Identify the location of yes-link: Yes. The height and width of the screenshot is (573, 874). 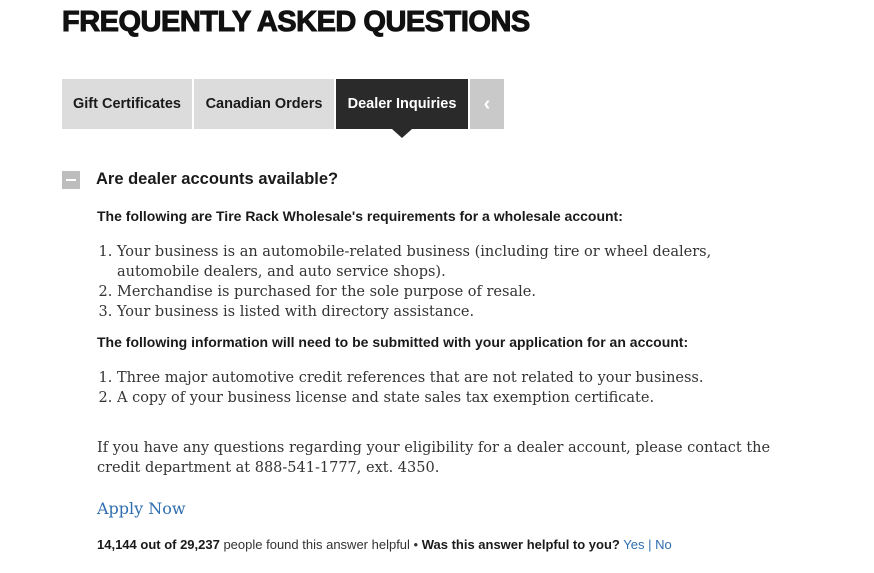
(633, 544).